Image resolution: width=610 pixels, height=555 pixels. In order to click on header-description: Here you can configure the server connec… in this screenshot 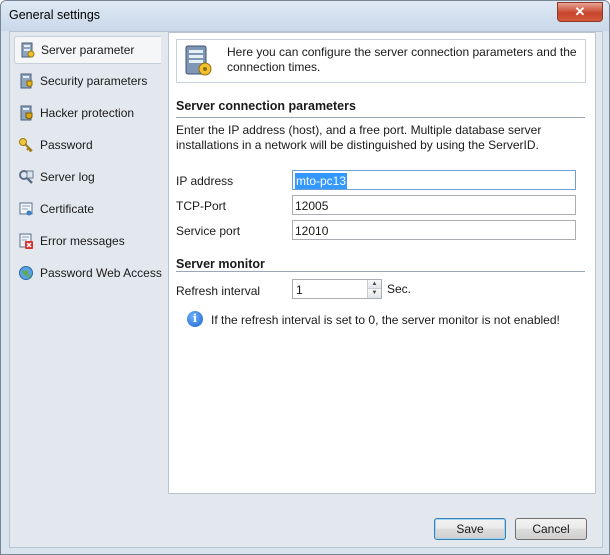, I will do `click(402, 59)`.